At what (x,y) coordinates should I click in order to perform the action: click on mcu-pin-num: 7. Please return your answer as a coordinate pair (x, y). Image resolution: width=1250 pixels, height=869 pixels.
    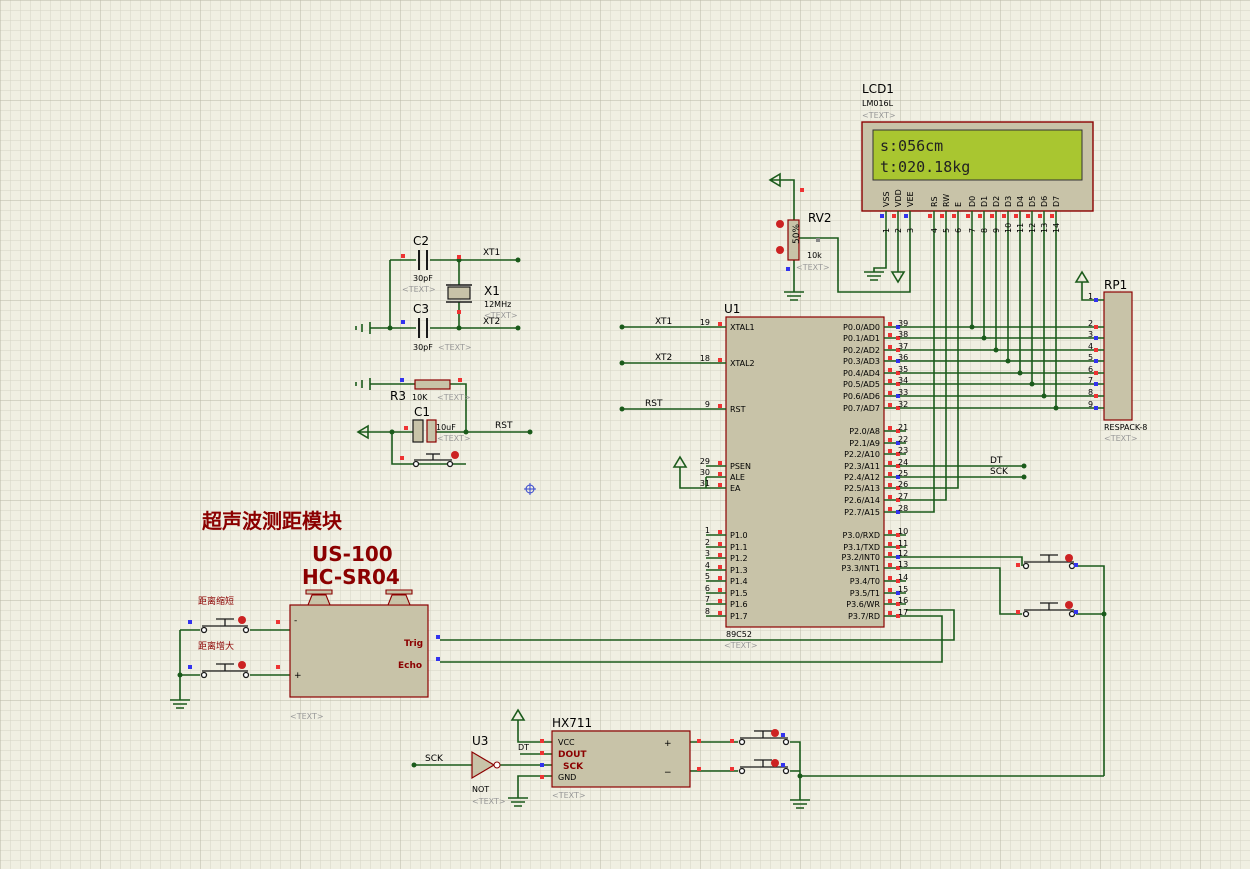
    Looking at the image, I should click on (707, 599).